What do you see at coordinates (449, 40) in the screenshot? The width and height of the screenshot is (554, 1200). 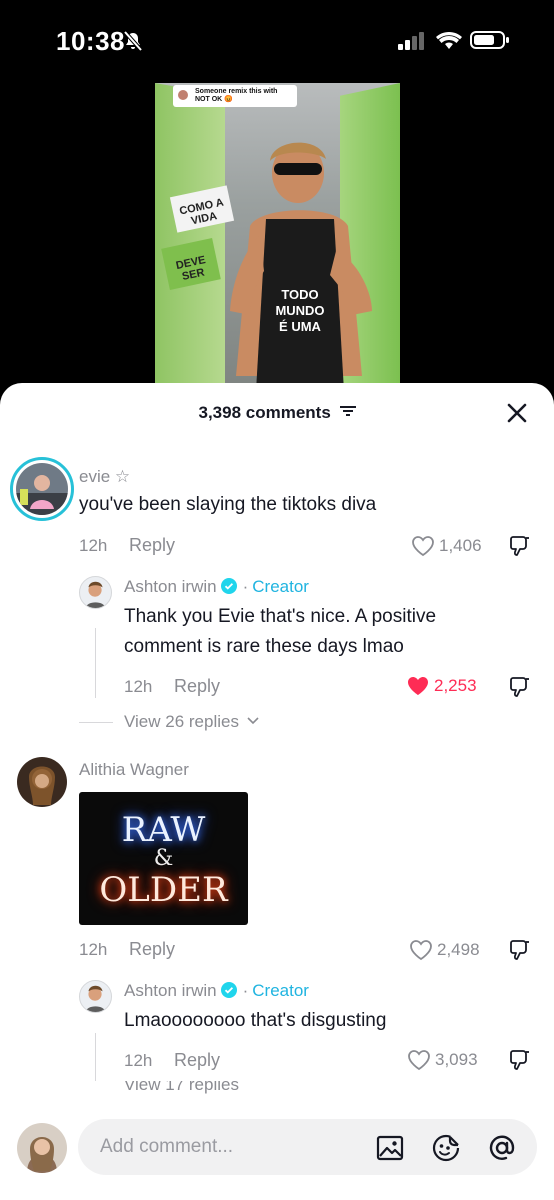 I see `wifi-icon` at bounding box center [449, 40].